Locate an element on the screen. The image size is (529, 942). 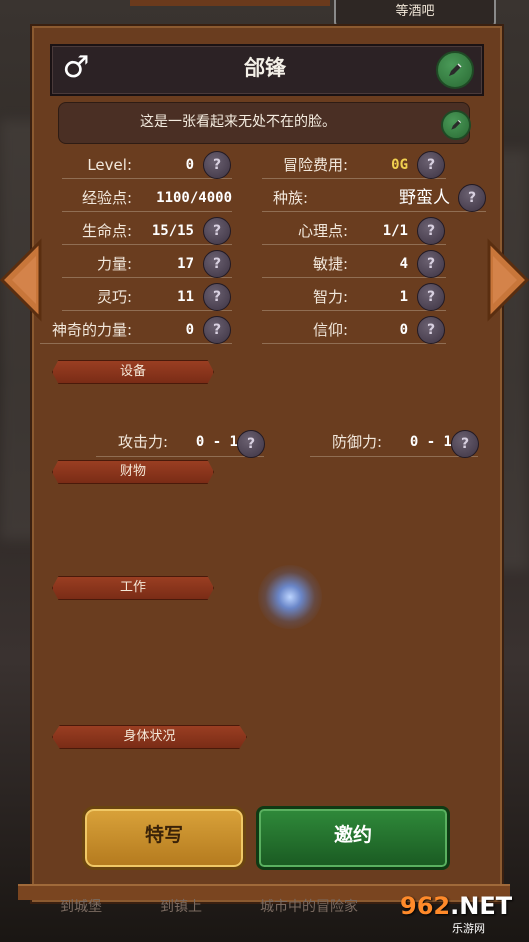
help-button-strength: ? is located at coordinates (217, 264).